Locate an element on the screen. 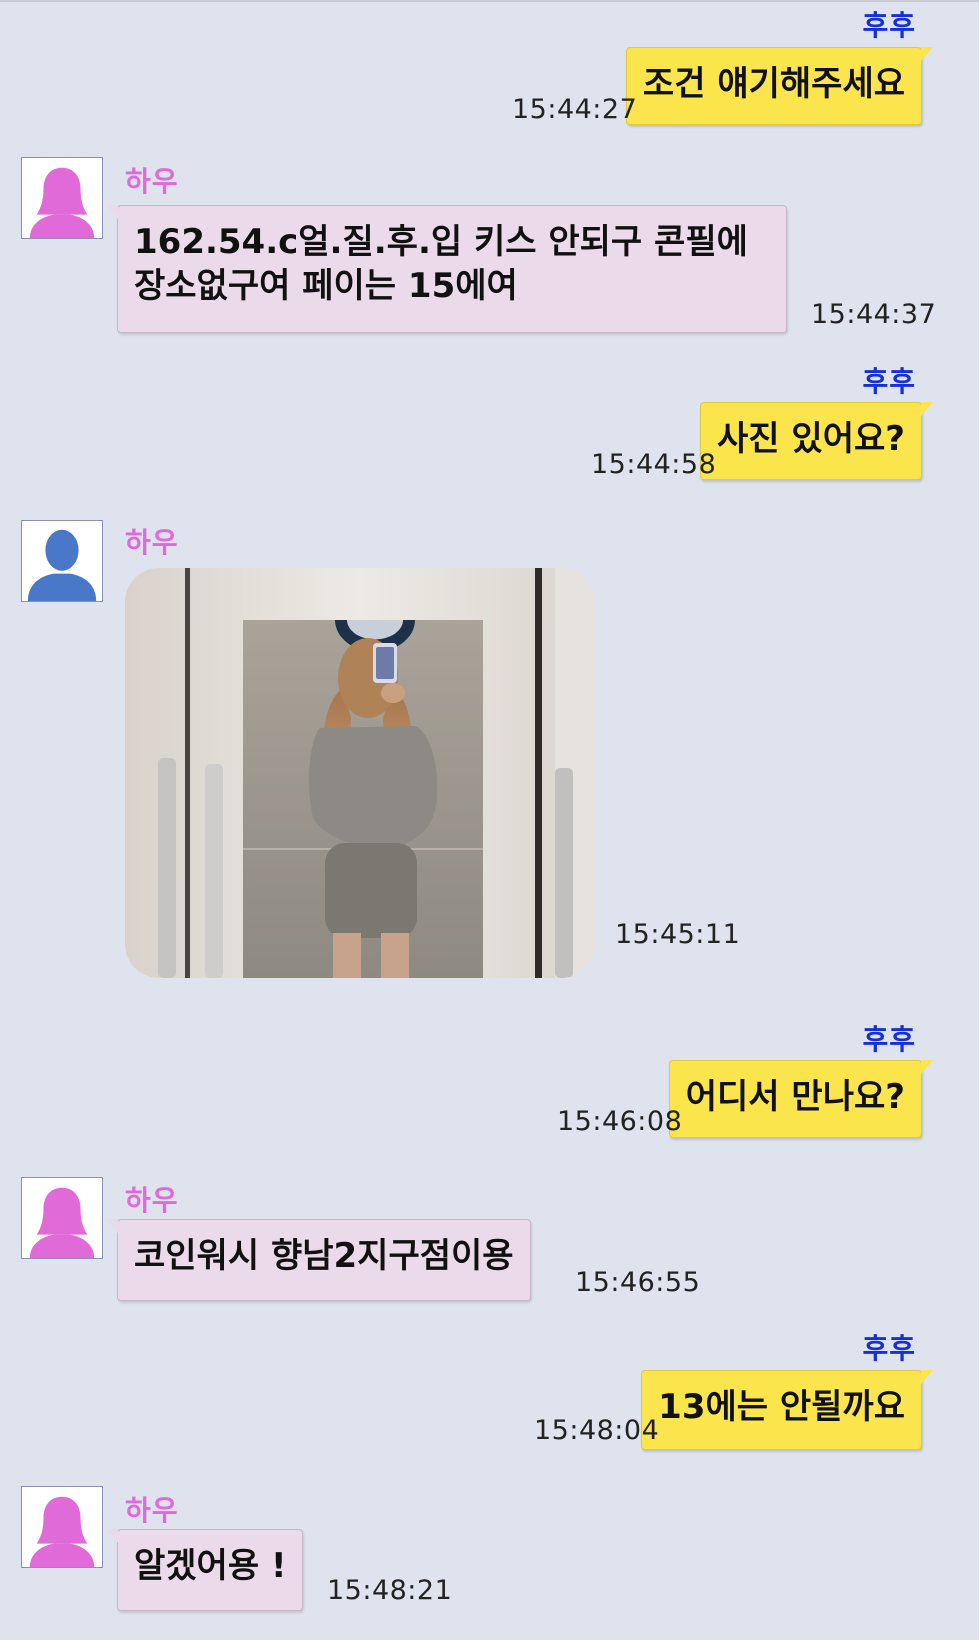 This screenshot has width=979, height=1640. message-timestamp: 15:44:27 is located at coordinates (575, 109).